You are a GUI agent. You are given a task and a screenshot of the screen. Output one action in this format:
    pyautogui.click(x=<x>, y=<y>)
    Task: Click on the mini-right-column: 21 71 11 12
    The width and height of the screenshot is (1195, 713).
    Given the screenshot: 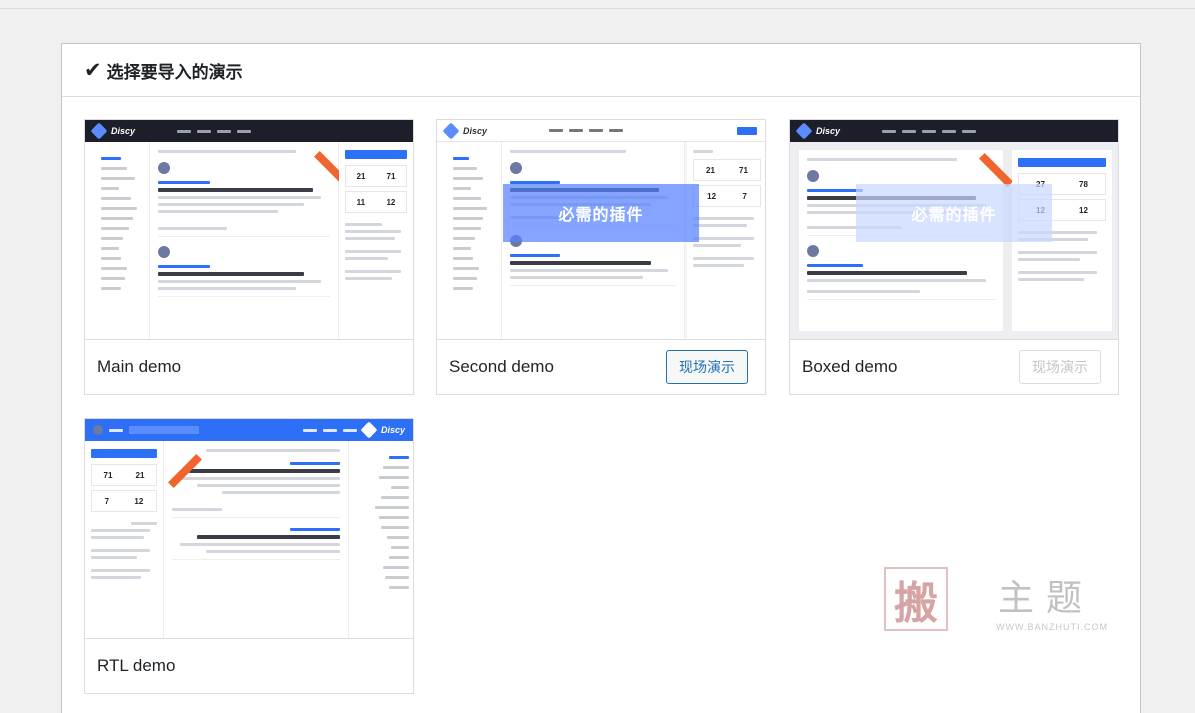 What is the action you would take?
    pyautogui.click(x=376, y=240)
    